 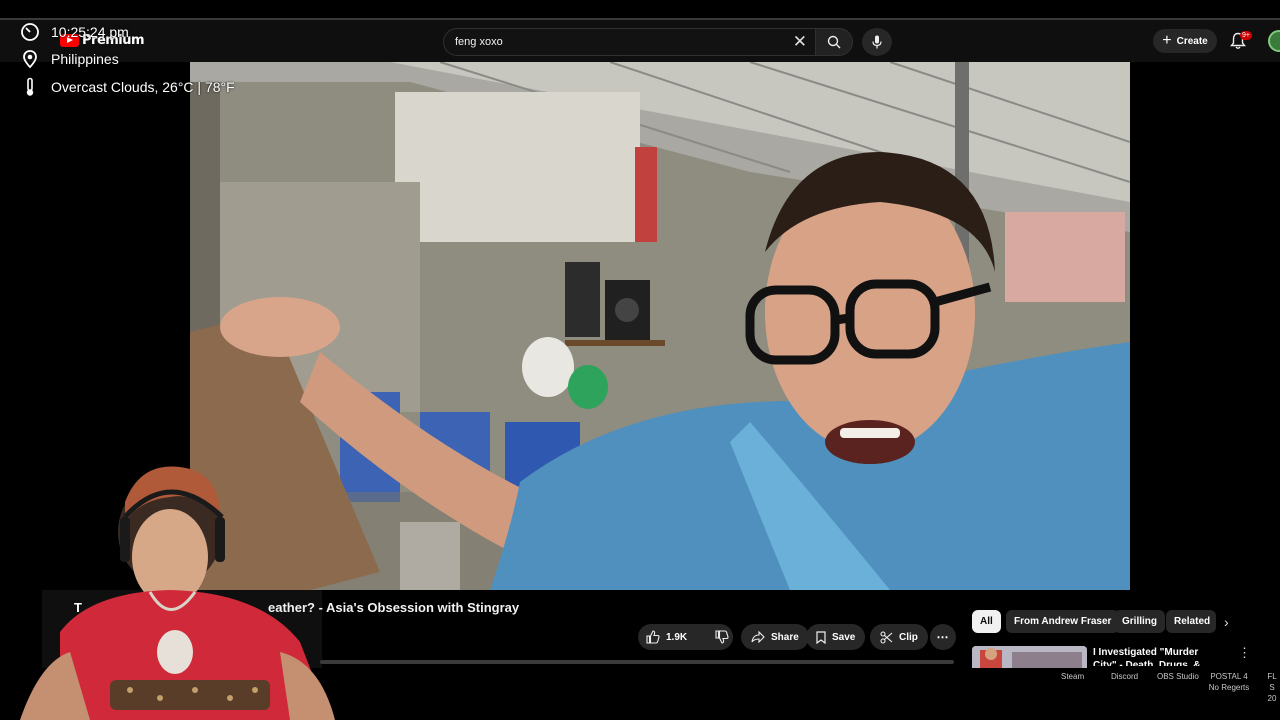 I want to click on notification-badge: 9+, so click(x=1246, y=35).